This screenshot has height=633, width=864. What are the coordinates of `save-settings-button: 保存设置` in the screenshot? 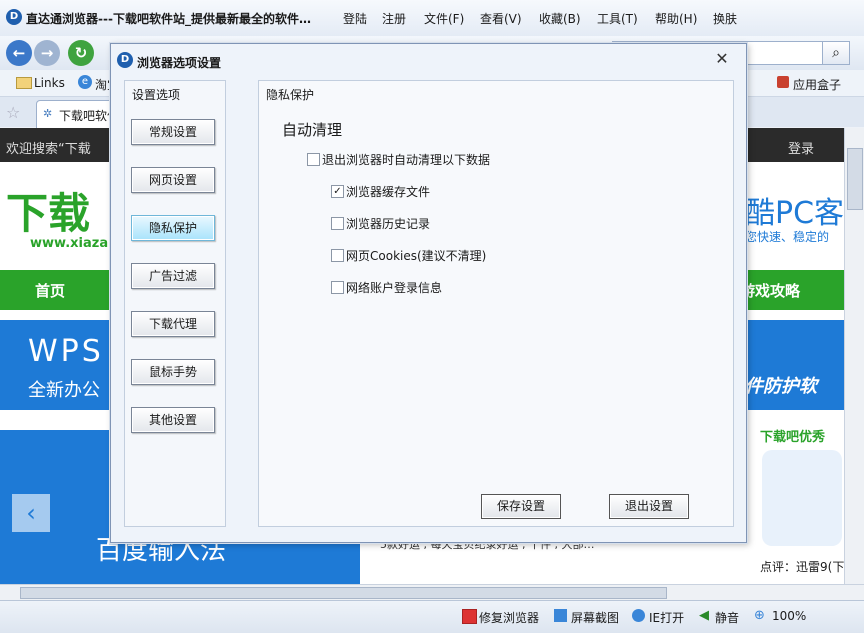 It's located at (521, 506).